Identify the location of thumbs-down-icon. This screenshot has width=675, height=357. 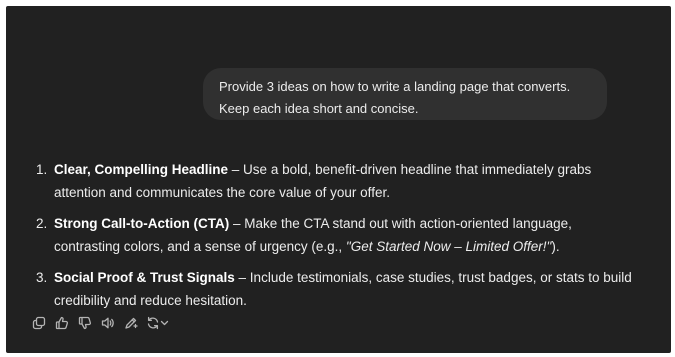
(85, 323).